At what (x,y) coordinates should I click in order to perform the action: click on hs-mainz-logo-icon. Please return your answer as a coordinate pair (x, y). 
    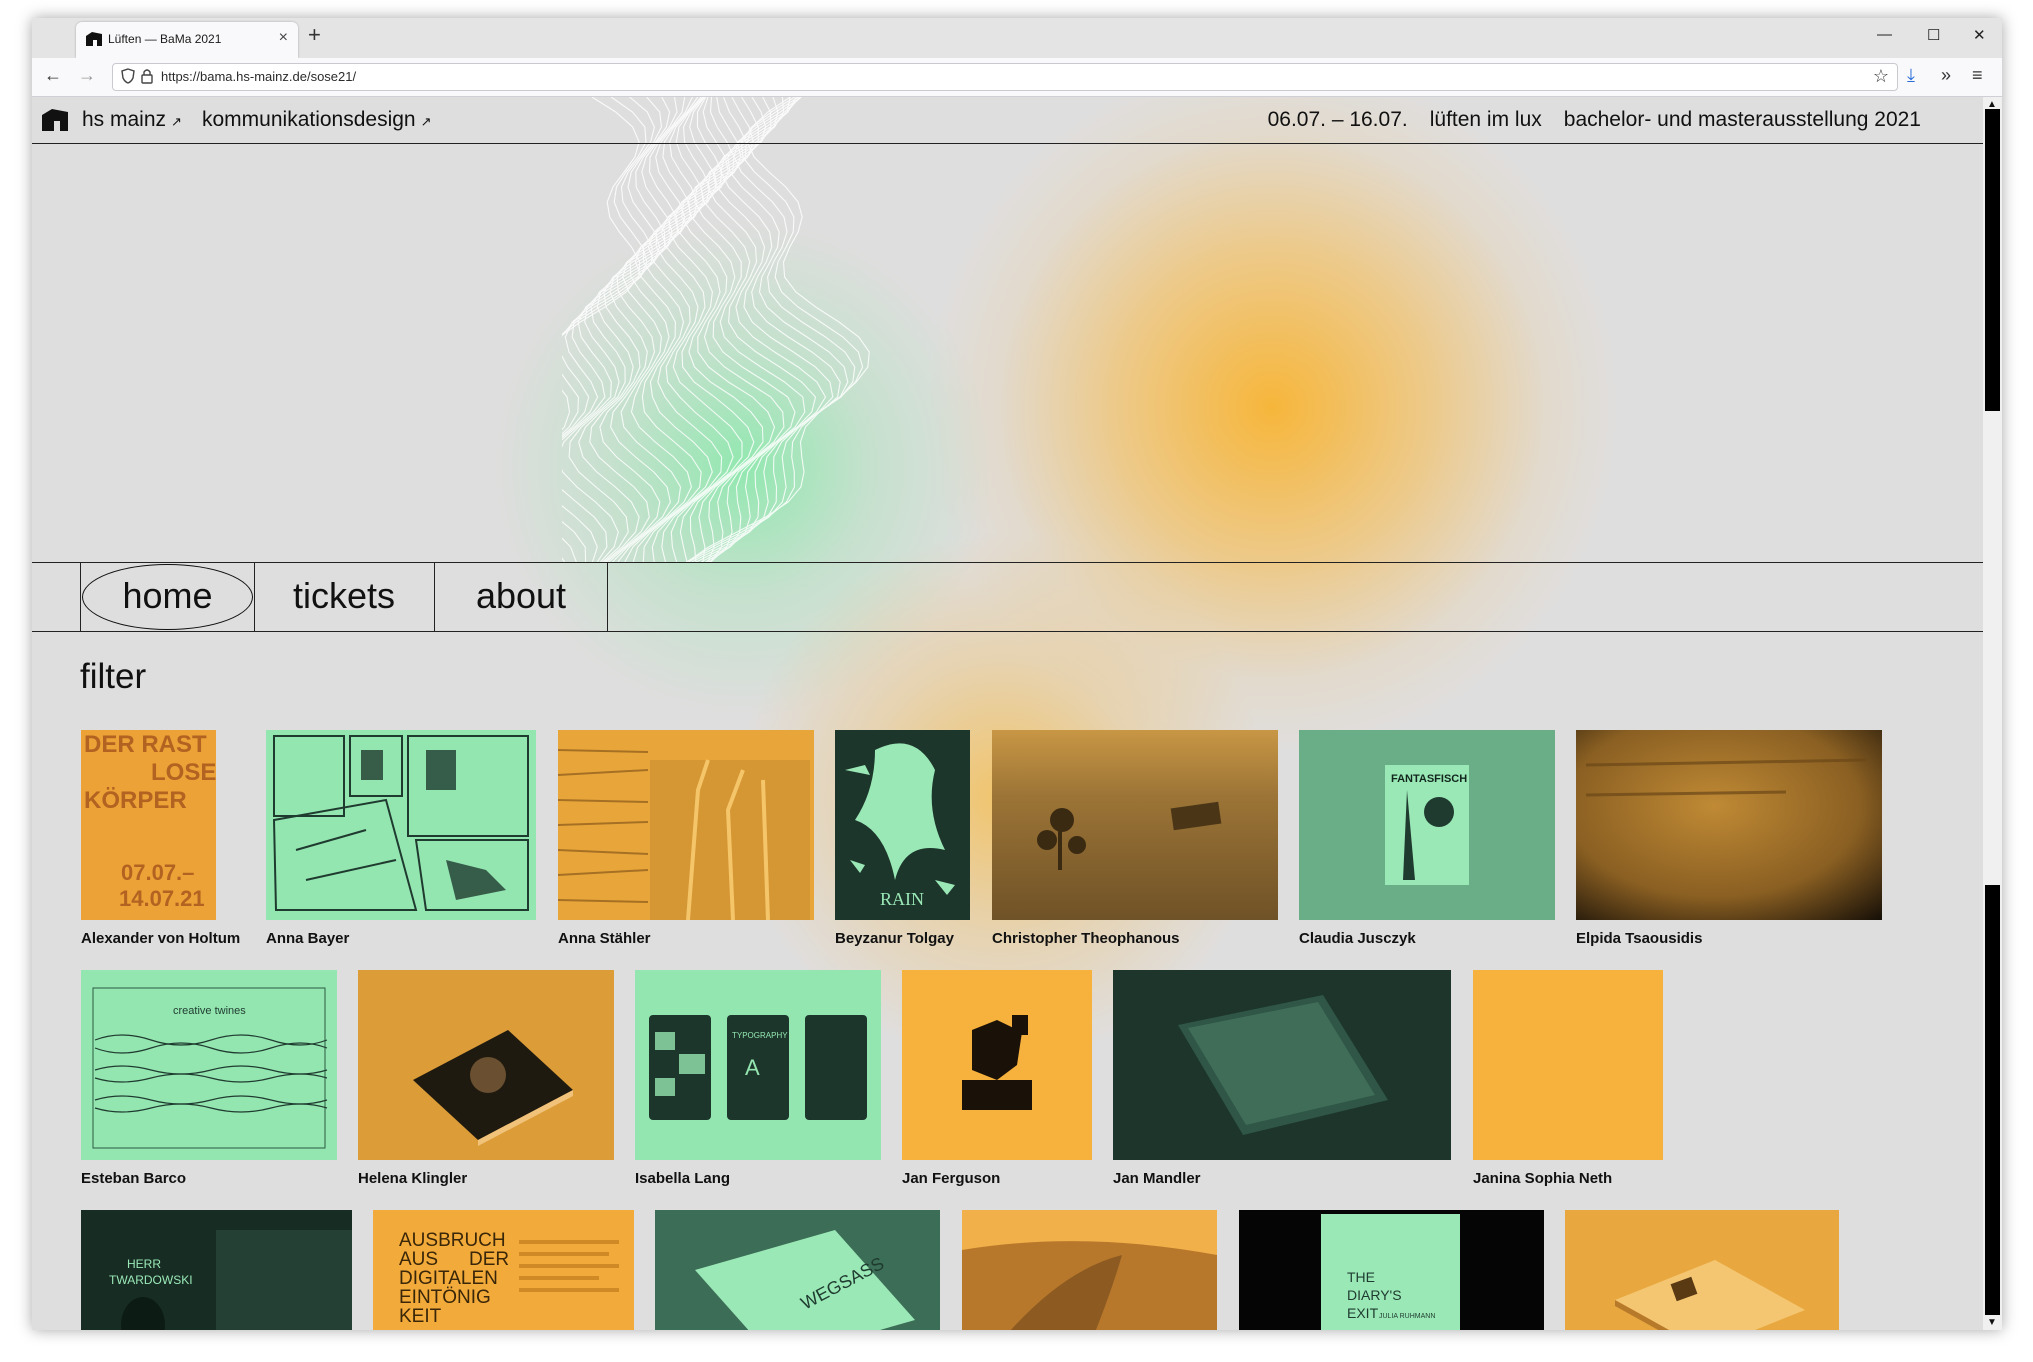
    Looking at the image, I should click on (55, 123).